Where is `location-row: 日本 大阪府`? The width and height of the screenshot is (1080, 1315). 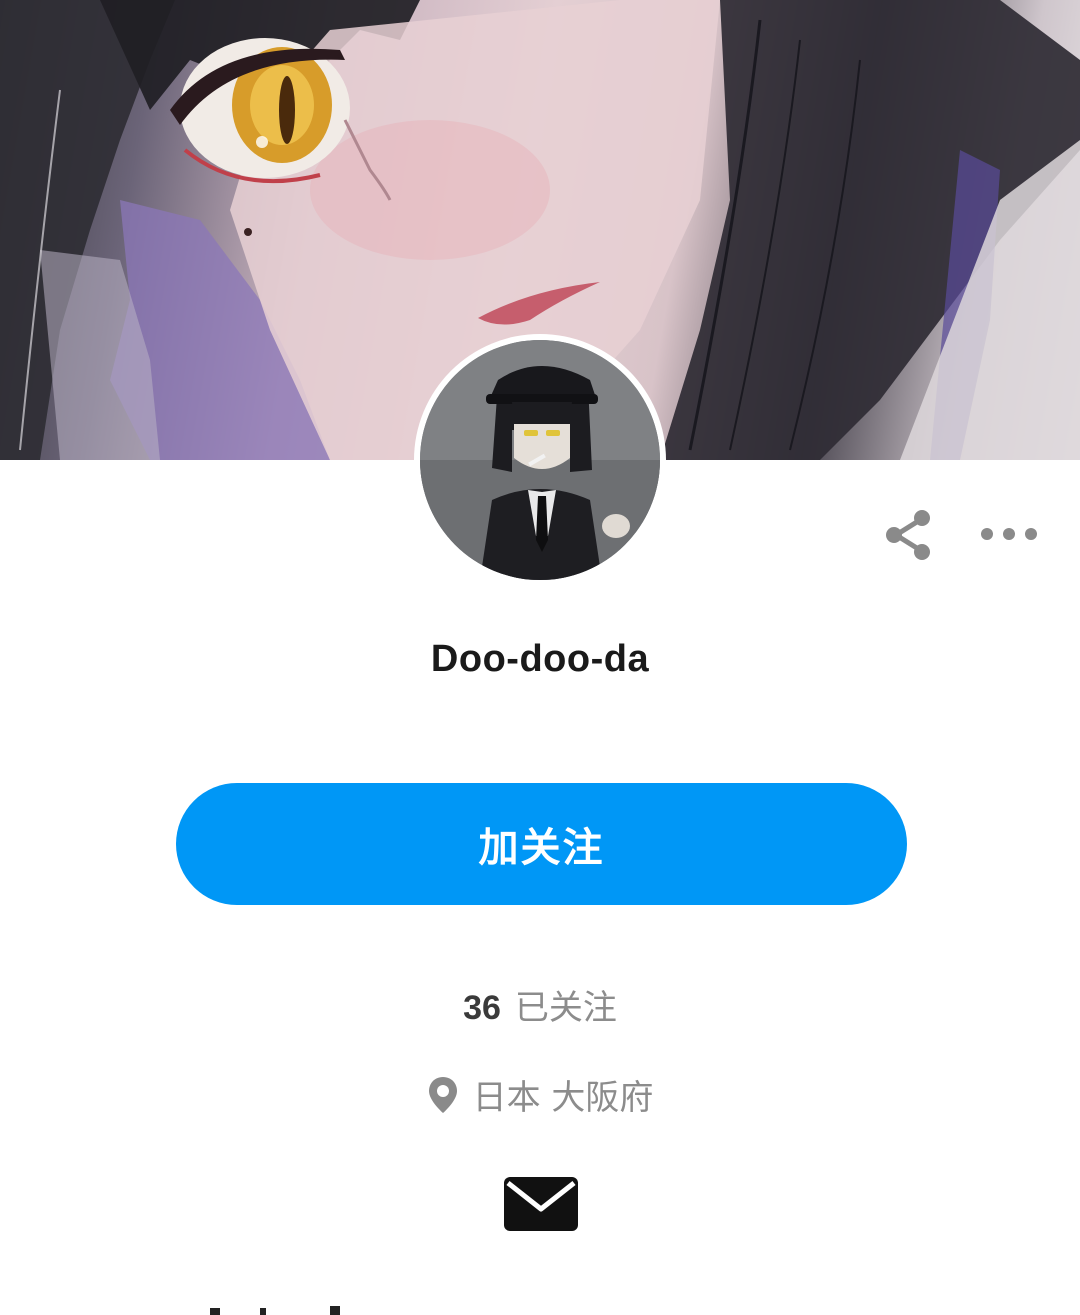
location-row: 日本 大阪府 is located at coordinates (540, 1094).